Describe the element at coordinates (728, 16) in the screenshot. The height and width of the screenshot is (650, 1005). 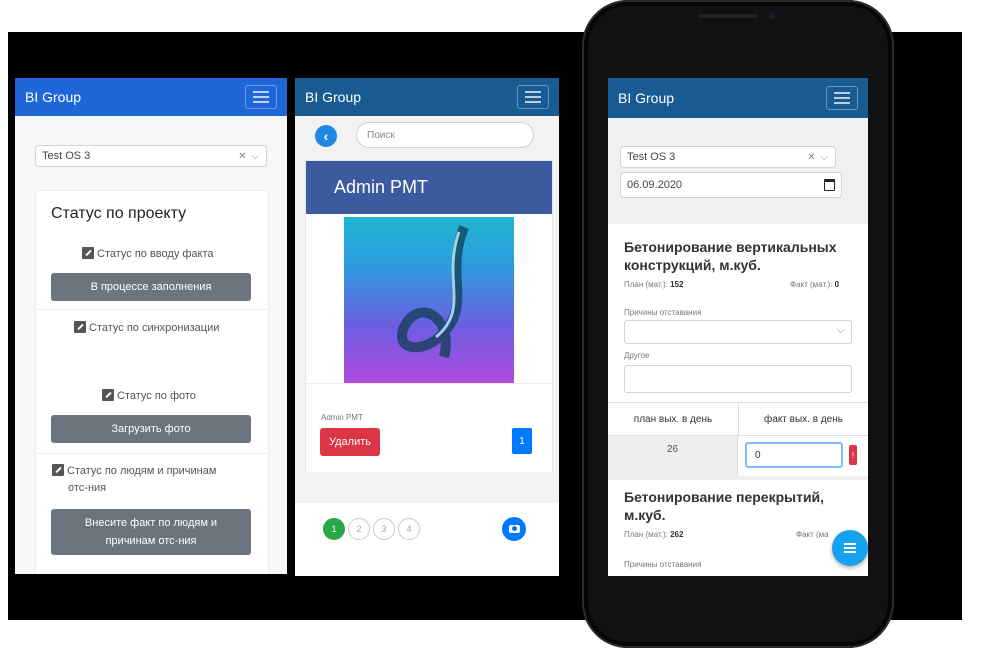
I see `phone-speaker` at that location.